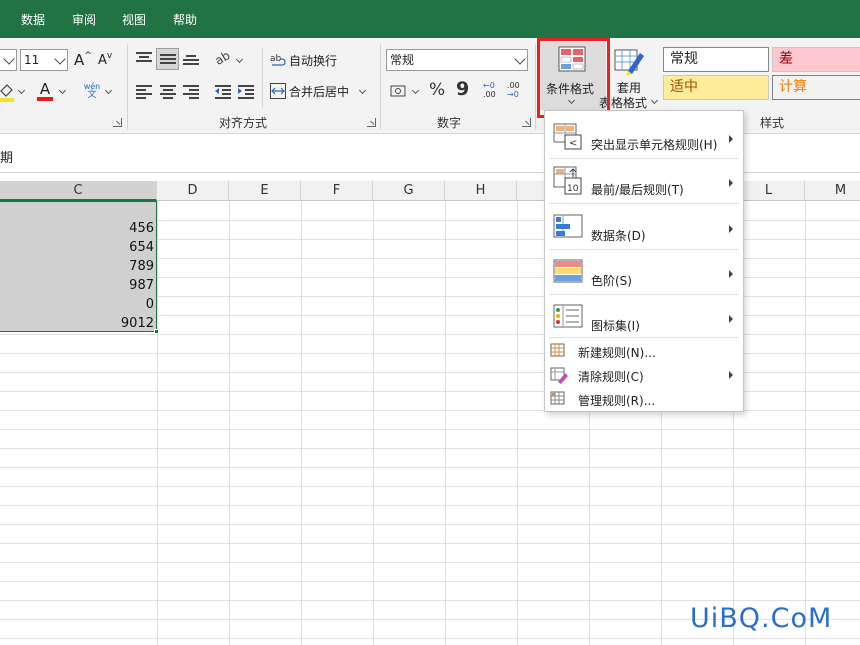 The width and height of the screenshot is (860, 645). Describe the element at coordinates (573, 76) in the screenshot. I see `conditional-format-button: 条件格式` at that location.